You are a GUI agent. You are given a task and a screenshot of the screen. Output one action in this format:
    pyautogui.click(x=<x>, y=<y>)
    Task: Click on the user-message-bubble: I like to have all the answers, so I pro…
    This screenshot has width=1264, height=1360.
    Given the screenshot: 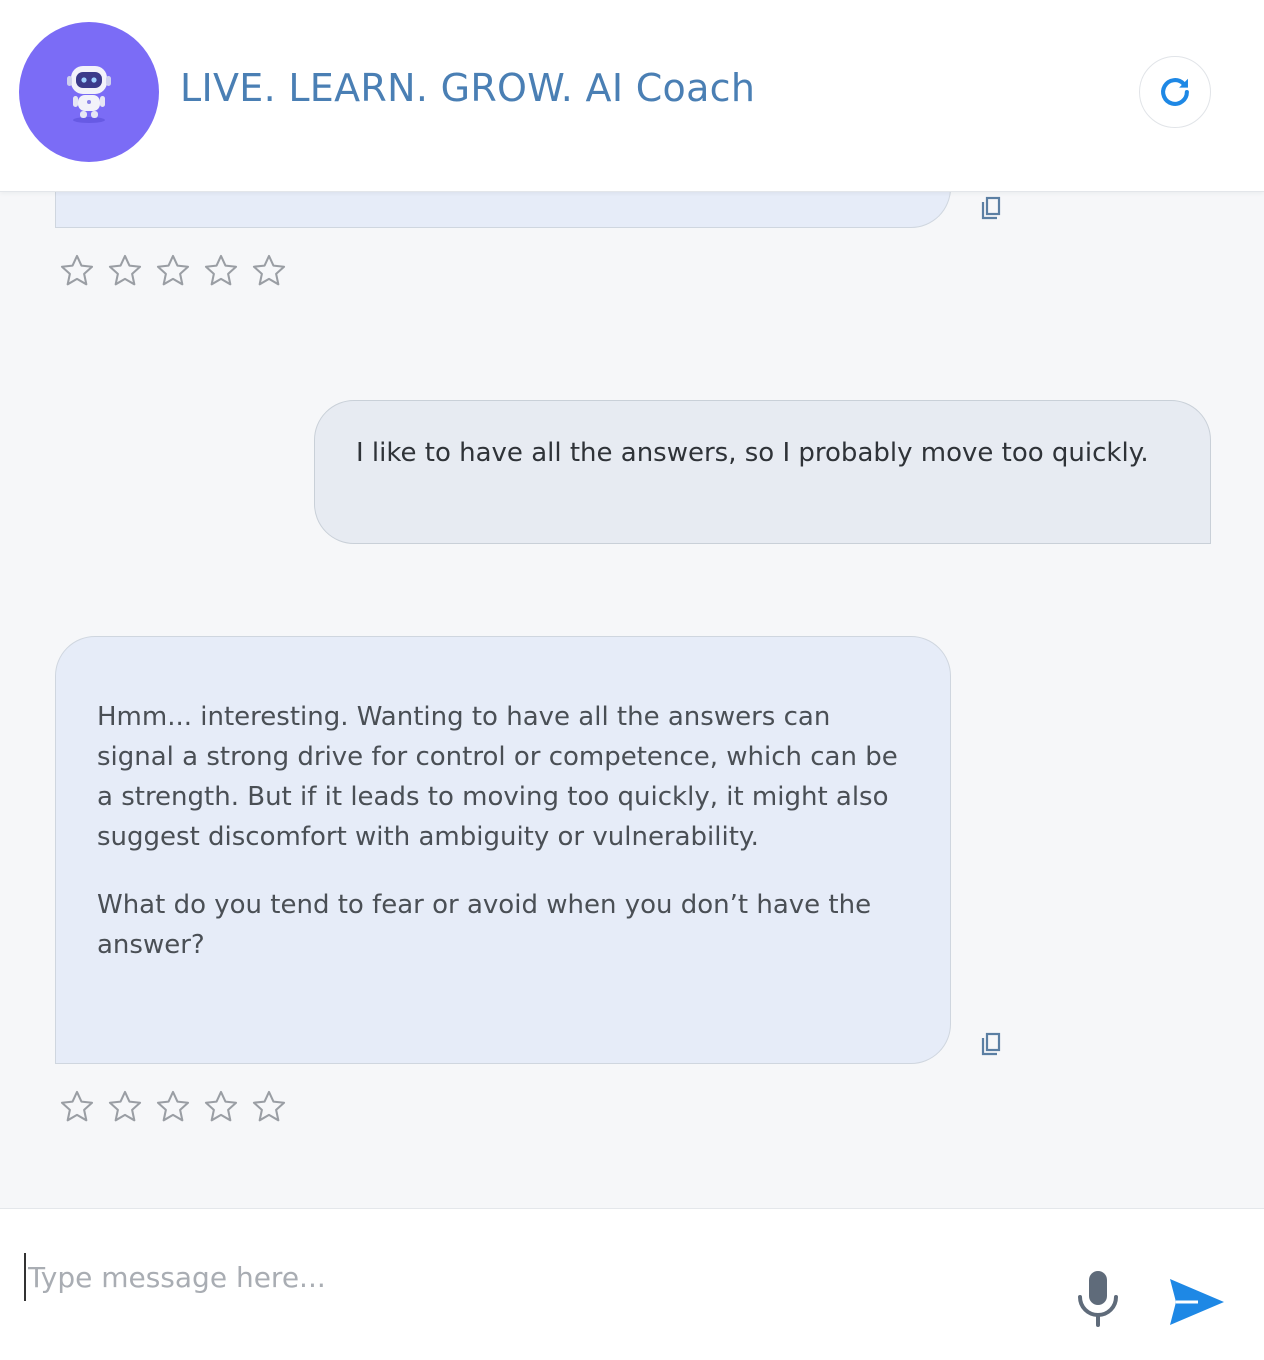 What is the action you would take?
    pyautogui.click(x=762, y=472)
    